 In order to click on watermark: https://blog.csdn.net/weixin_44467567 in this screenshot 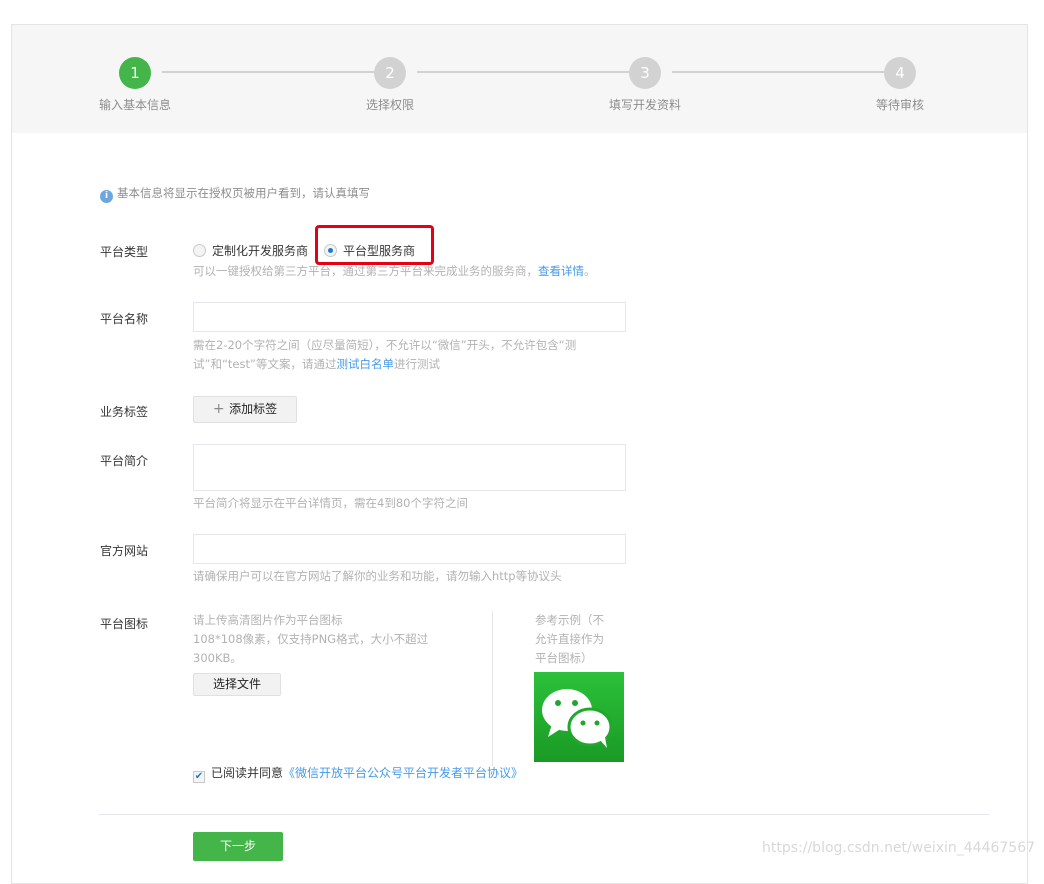, I will do `click(899, 848)`.